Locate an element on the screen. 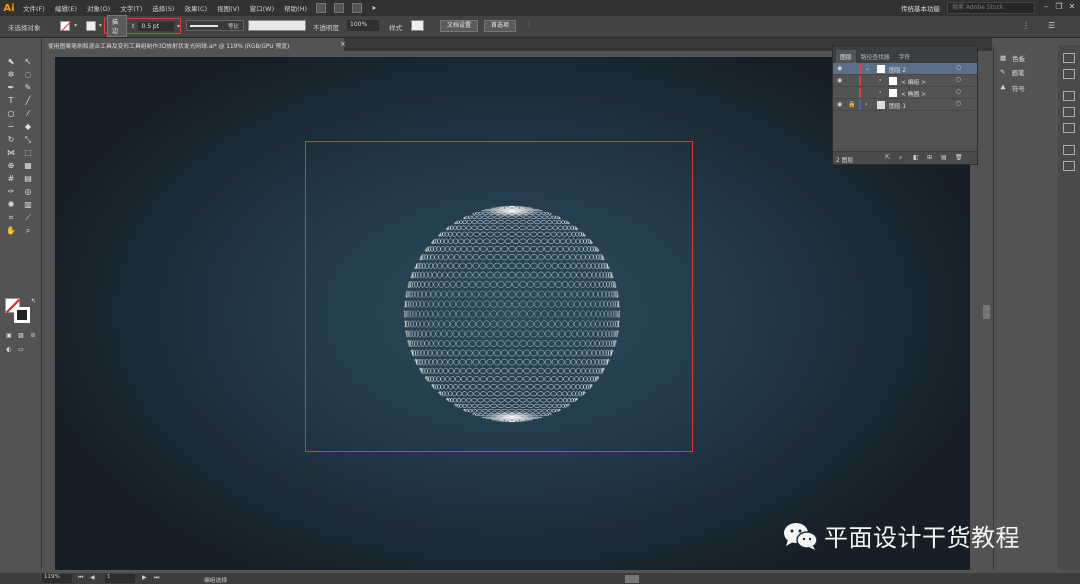 This screenshot has width=1080, height=584. stock-search-input: 搜索 Adobe Stock is located at coordinates (991, 8).